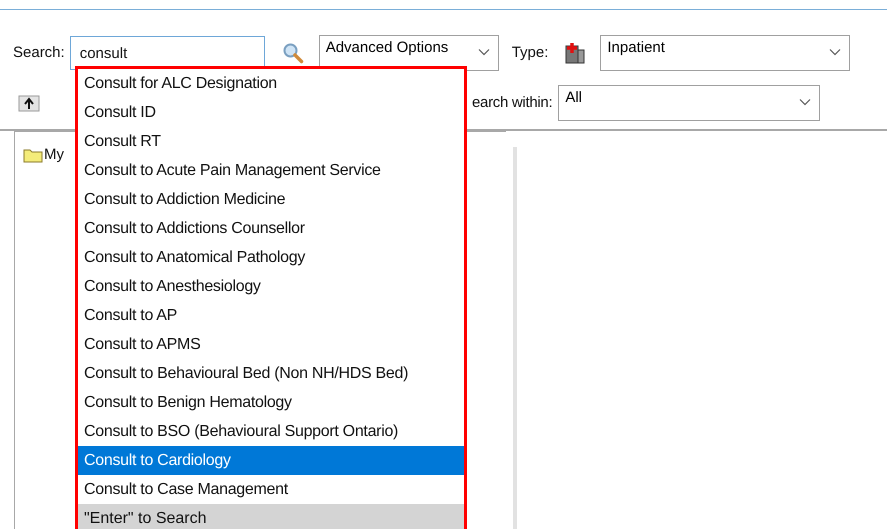 This screenshot has width=887, height=529. I want to click on enter-to-search-hint: "Enter" to Search, so click(271, 516).